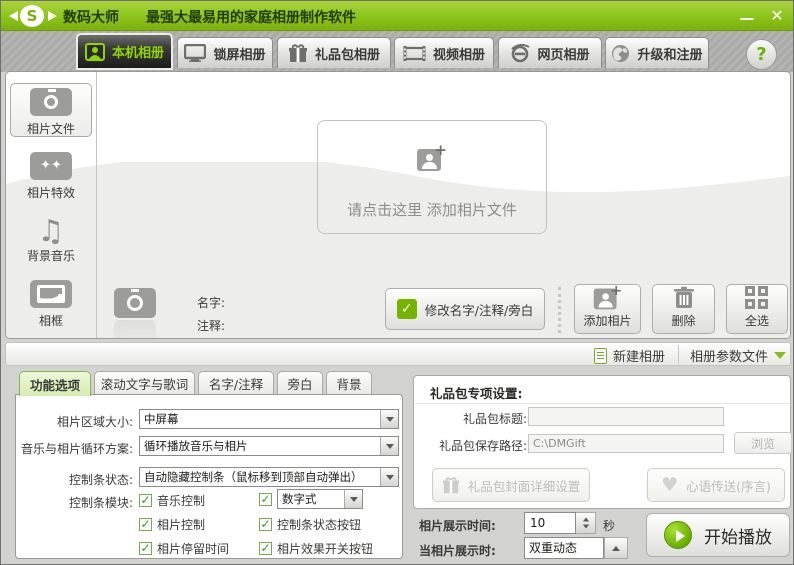 This screenshot has height=565, width=794. I want to click on title-bar: S 数码大师 最强大最易用的家庭相册制作软件 — ✕, so click(397, 16).